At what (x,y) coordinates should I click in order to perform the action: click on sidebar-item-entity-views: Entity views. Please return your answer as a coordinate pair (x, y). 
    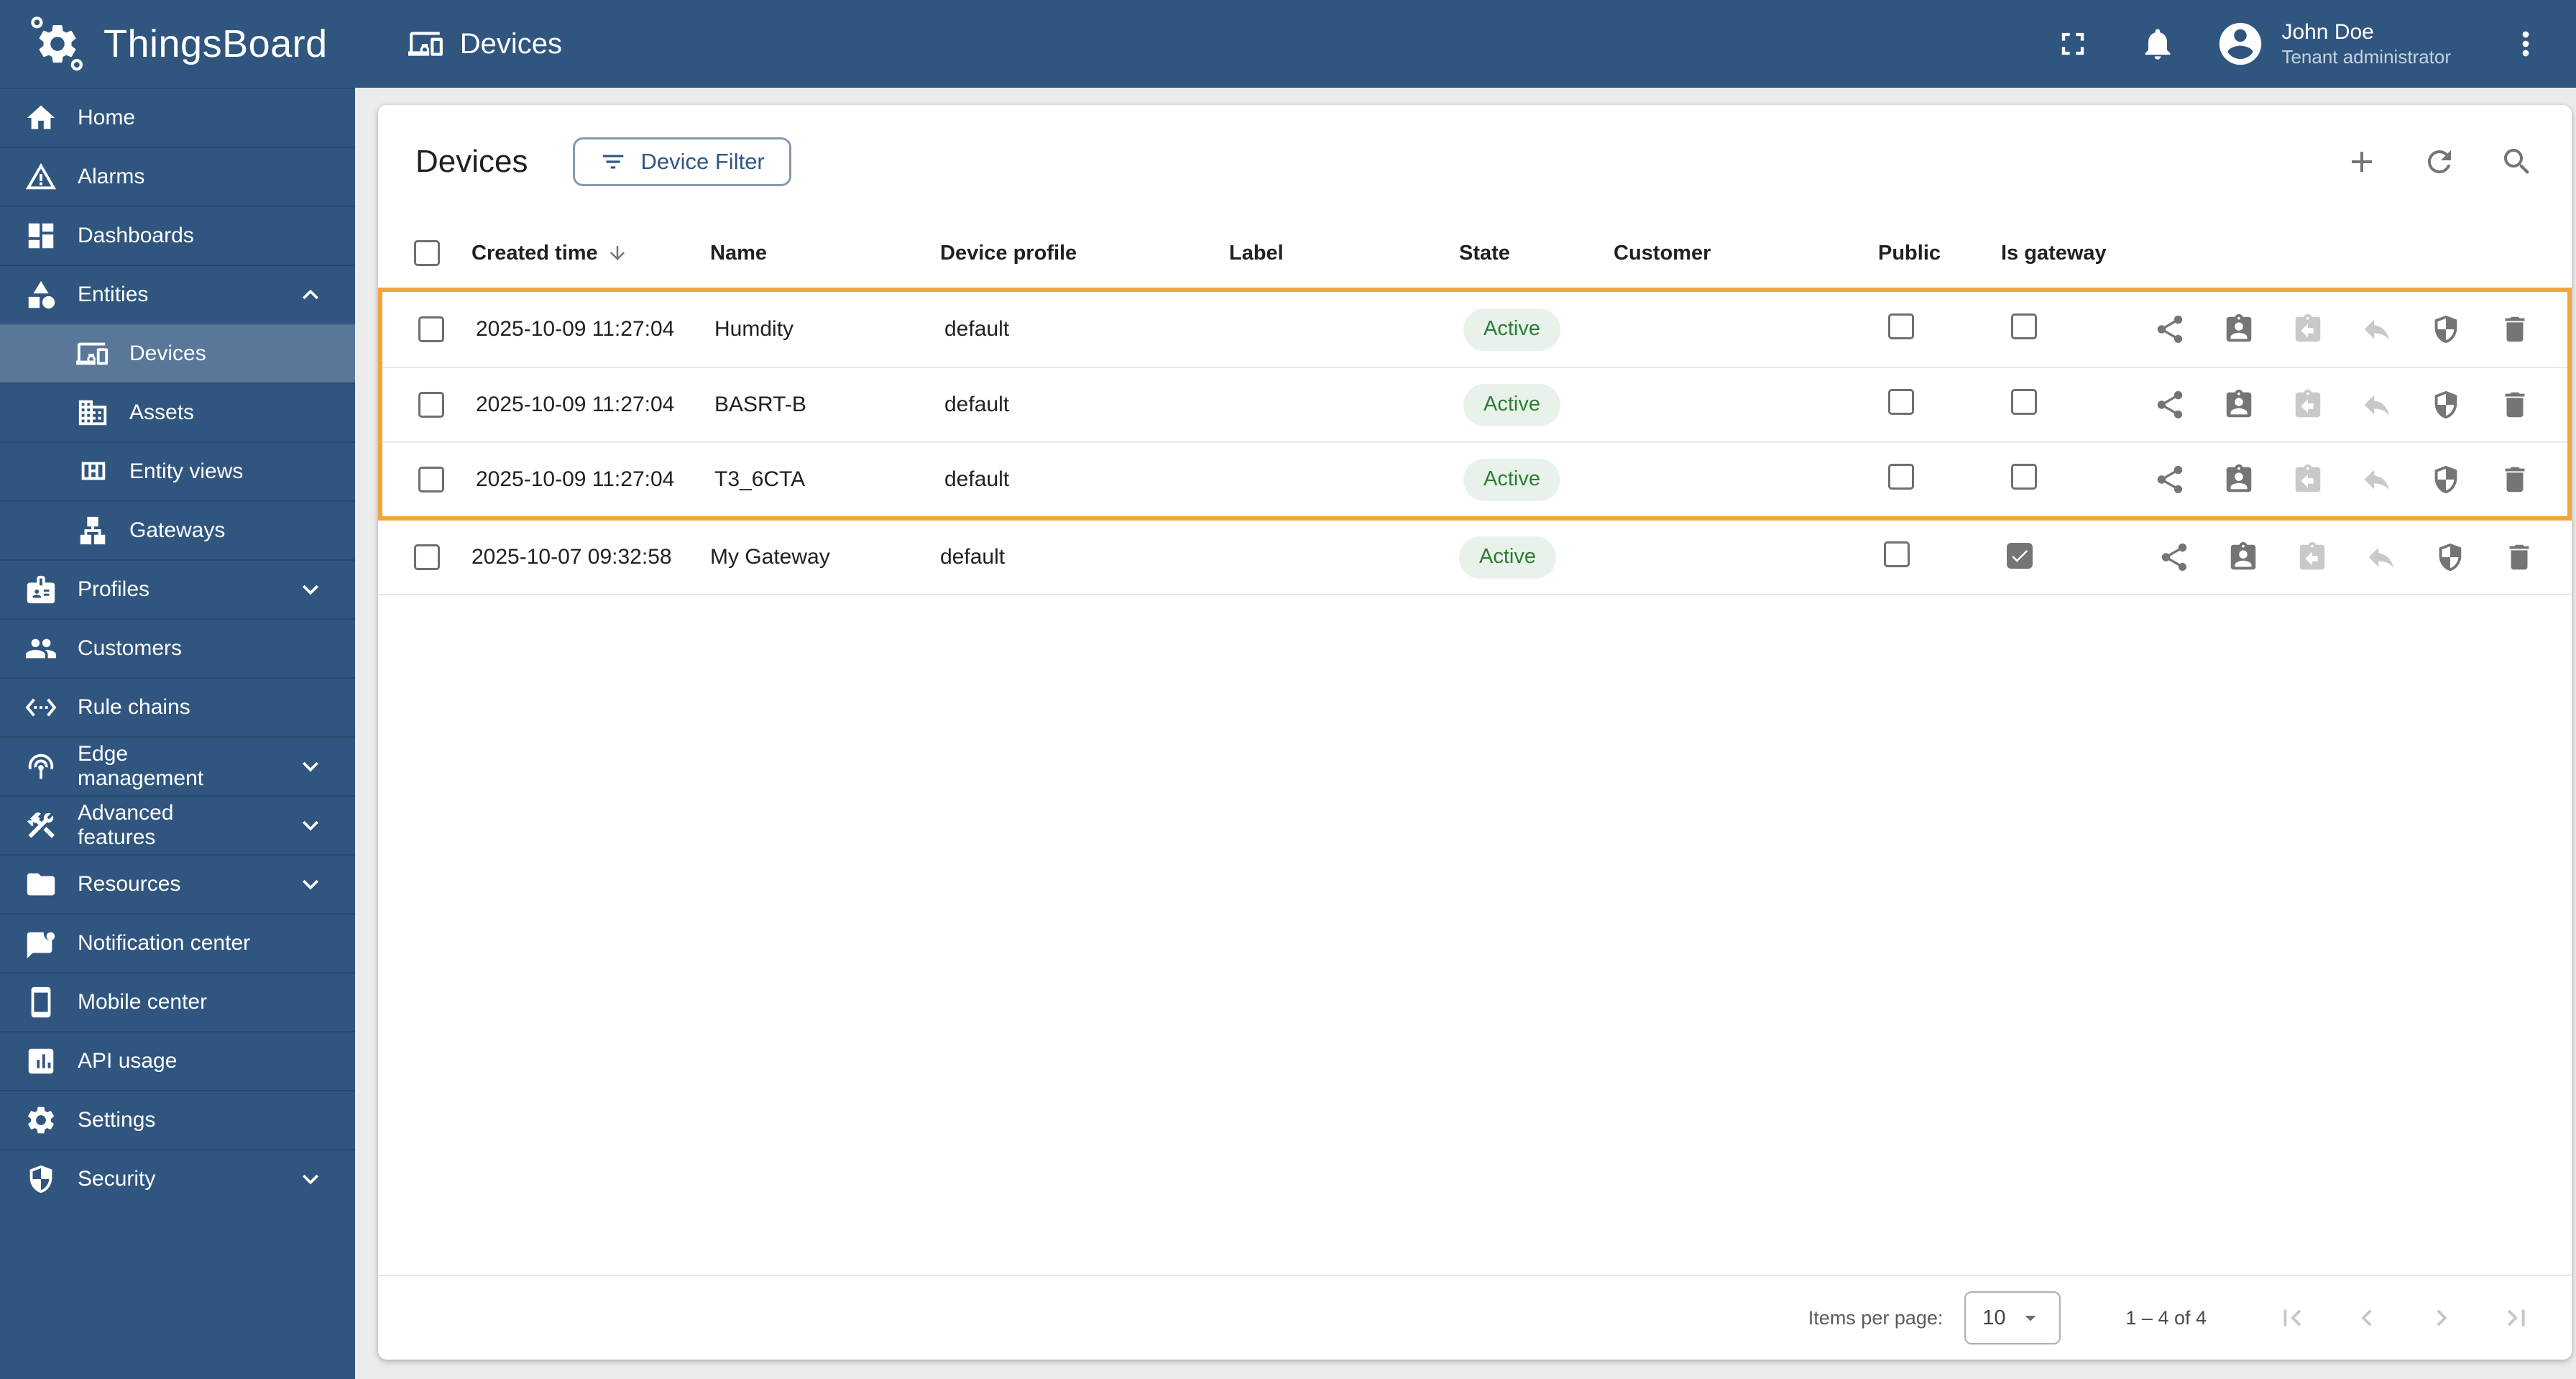
    Looking at the image, I should click on (177, 470).